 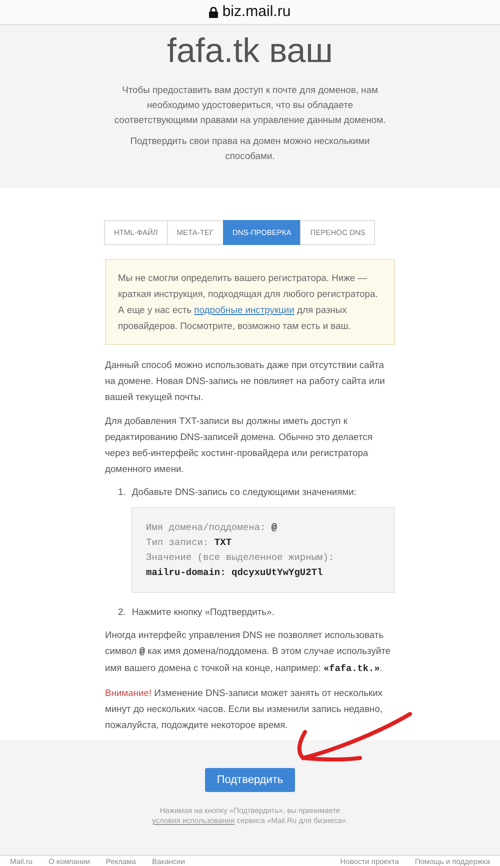 I want to click on body-text: Для добавления TXT-записи вы должны иметь доступ к редактированию DNS-записей домена. Обычно это делается через веб-интерфейс хостинг-провайдера или регистратора доменного имени., so click(x=239, y=445).